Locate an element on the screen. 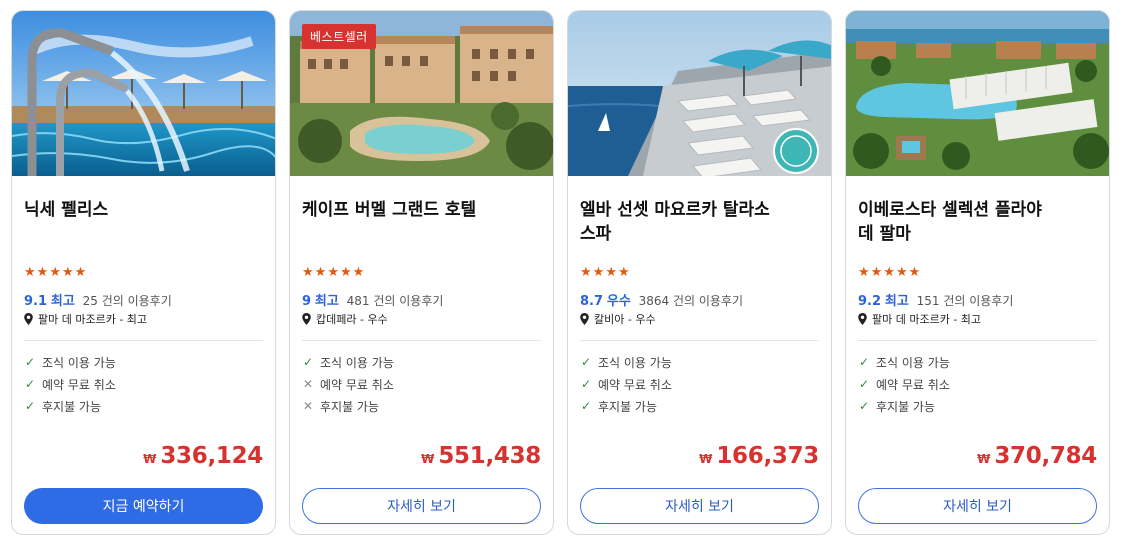 The height and width of the screenshot is (556, 1127). price: ₩ 166,373 is located at coordinates (759, 456).